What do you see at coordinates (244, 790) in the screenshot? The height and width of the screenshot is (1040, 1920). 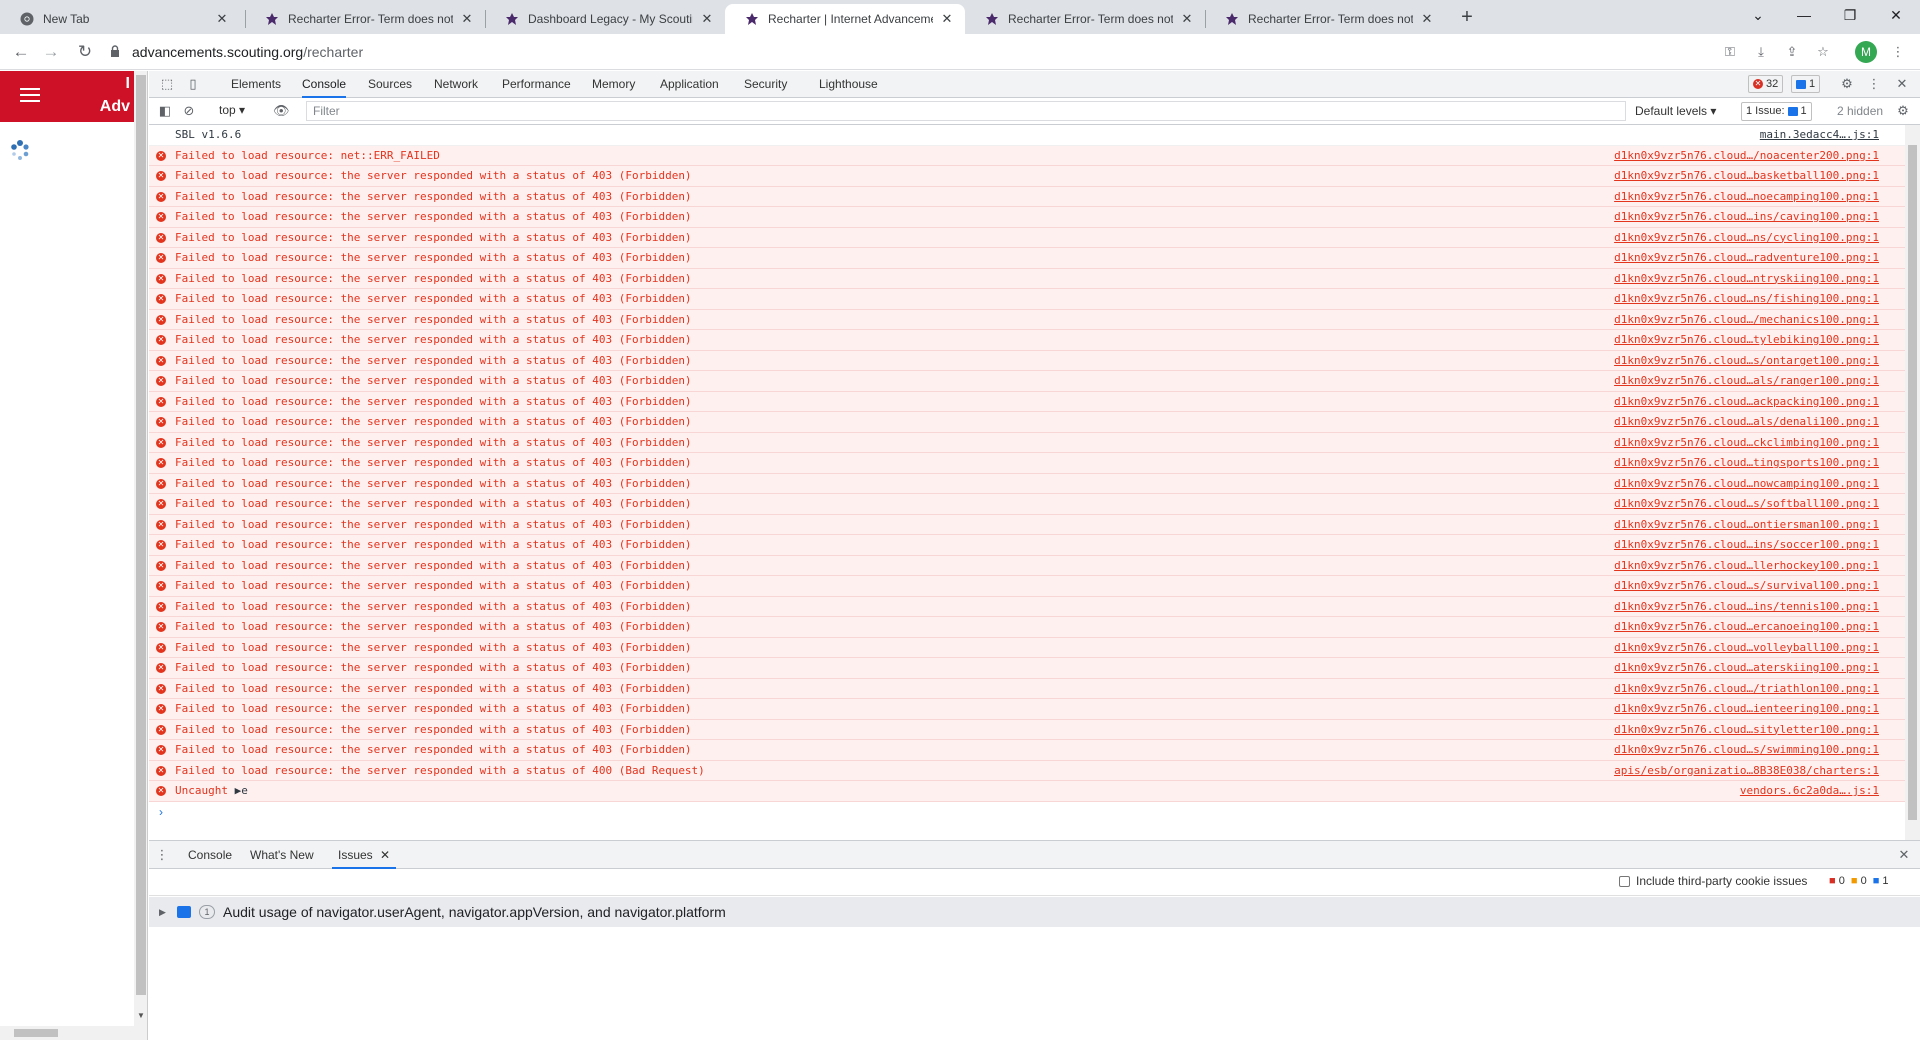 I see `error-object: e` at bounding box center [244, 790].